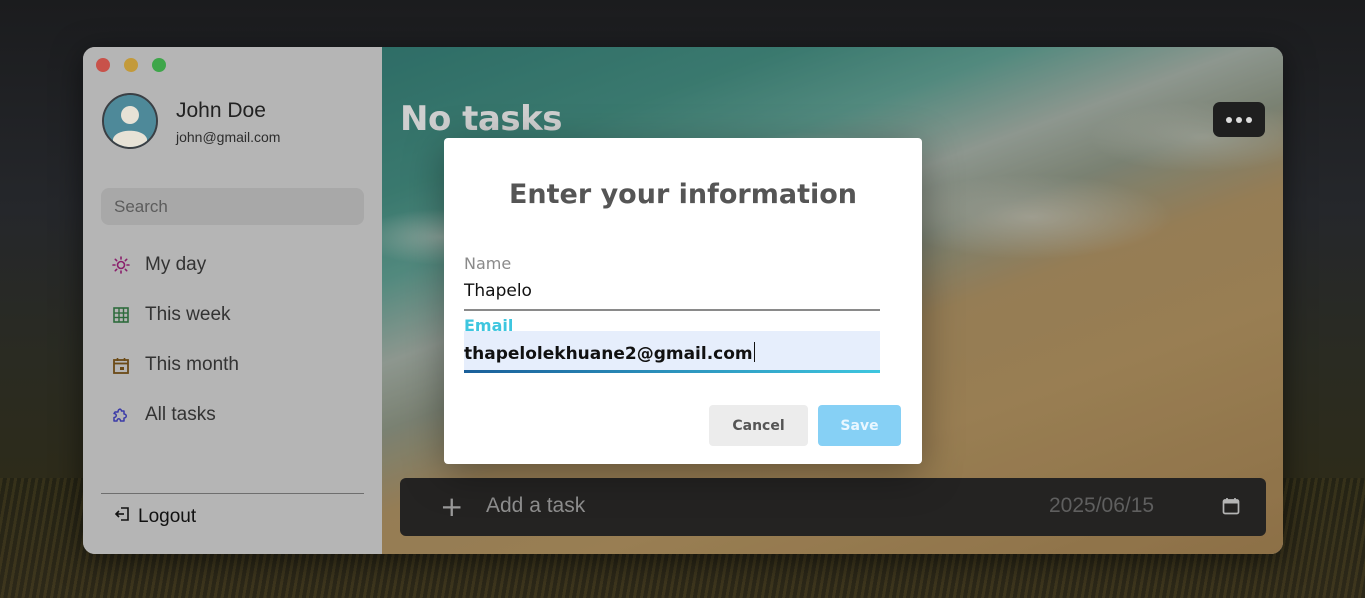  I want to click on sidebar-item-my-day: My day, so click(158, 265).